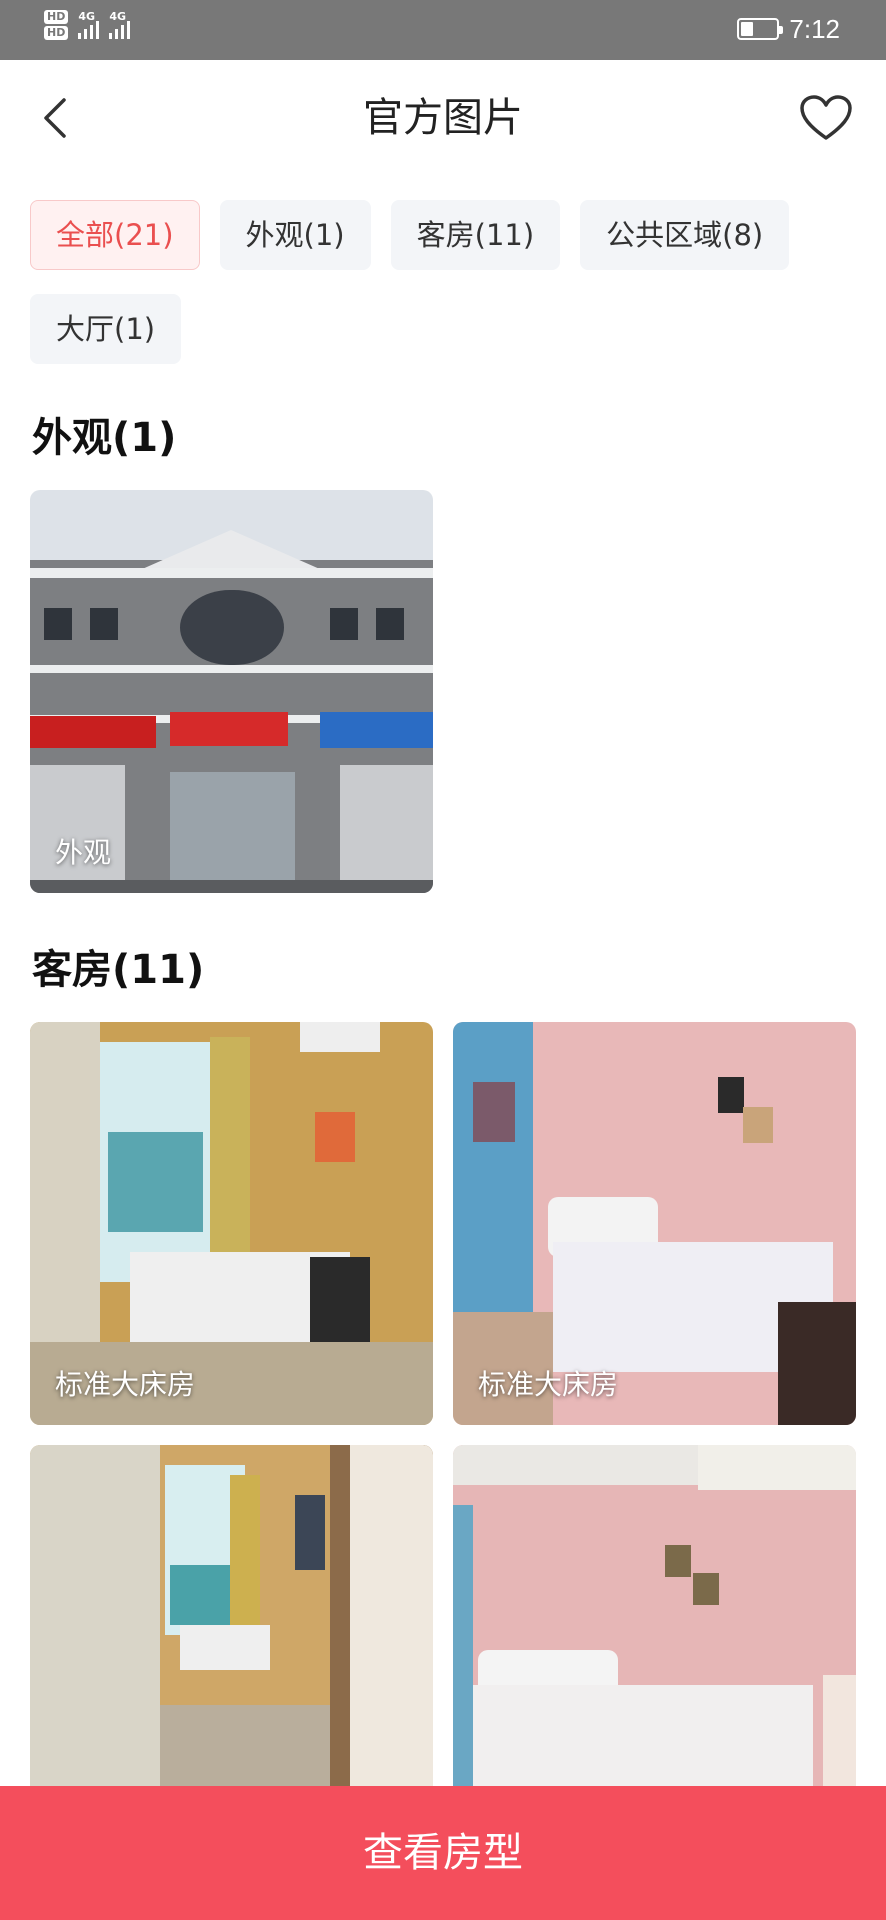  What do you see at coordinates (106, 329) in the screenshot?
I see `filter-chip-lobby: 大厅(1)` at bounding box center [106, 329].